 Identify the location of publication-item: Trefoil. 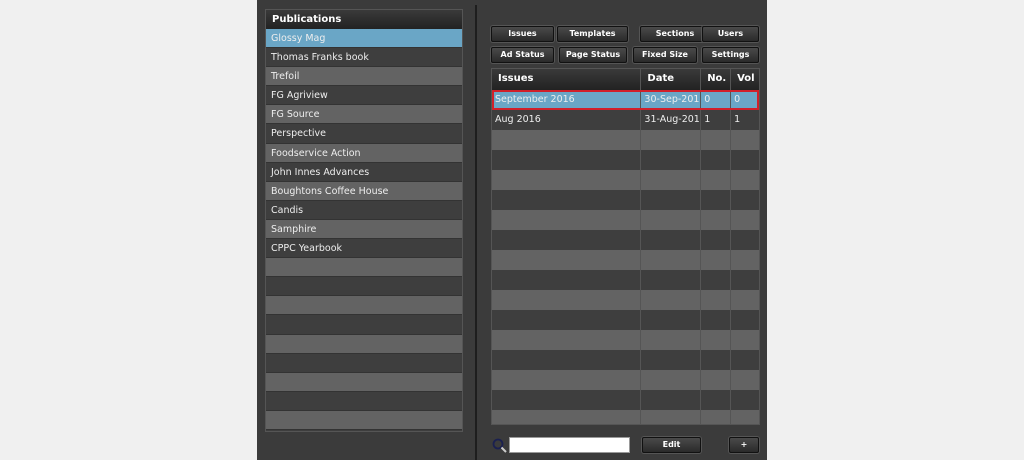
(364, 77).